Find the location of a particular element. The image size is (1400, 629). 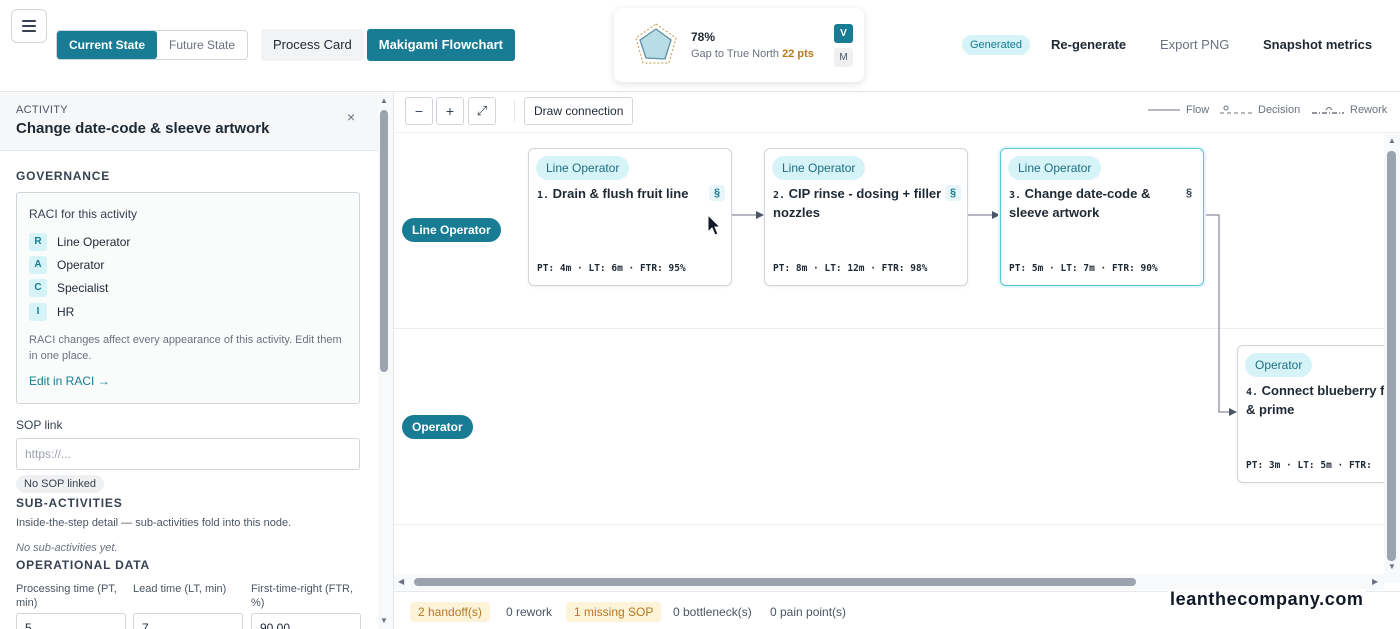

pt-input is located at coordinates (71, 621).